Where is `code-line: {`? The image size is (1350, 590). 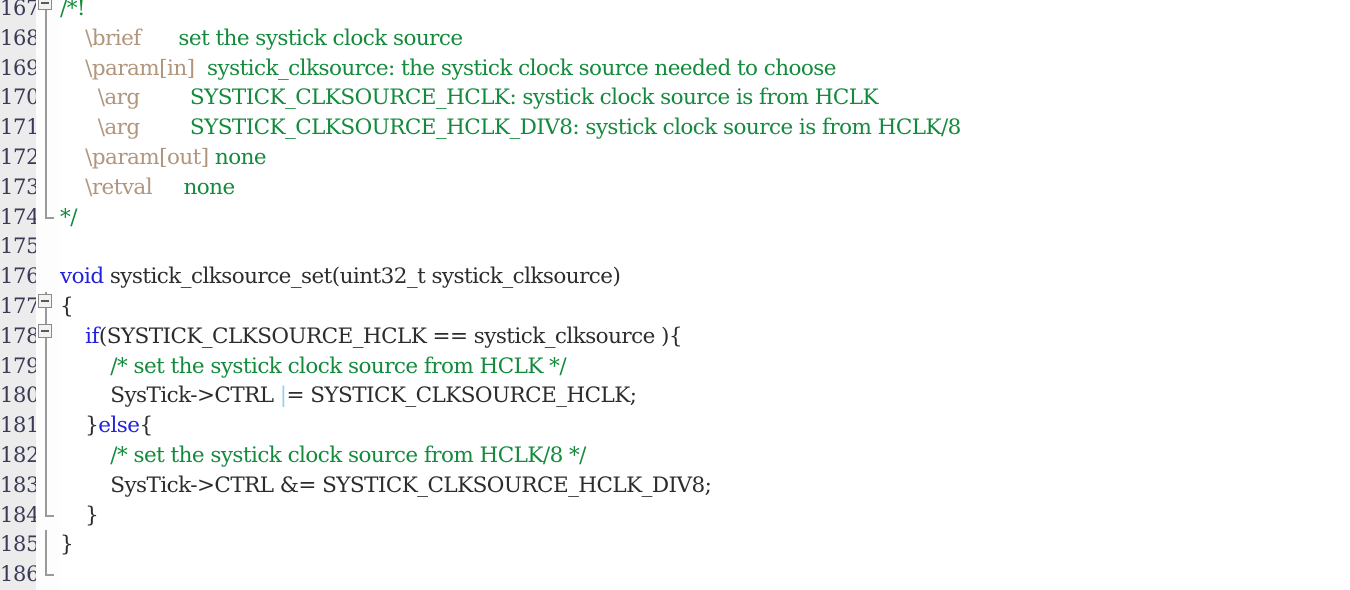
code-line: { is located at coordinates (705, 307).